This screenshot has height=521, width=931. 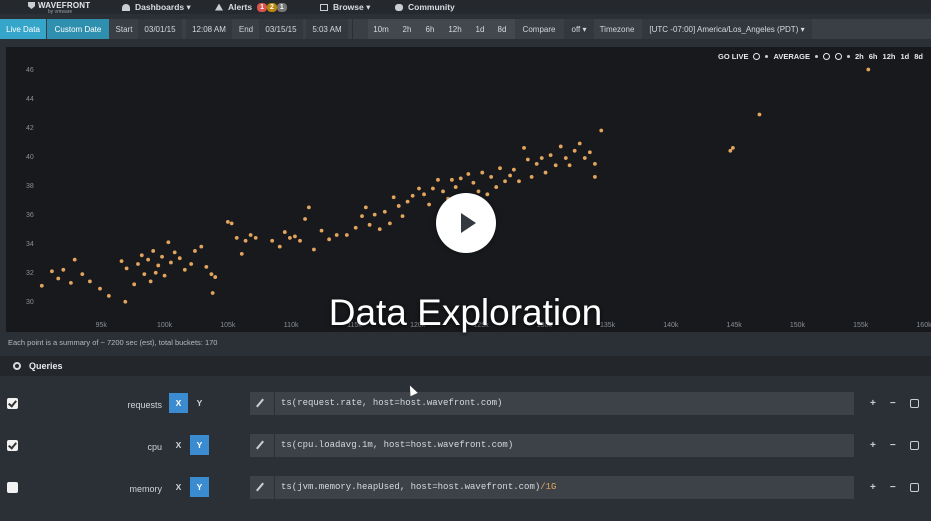 What do you see at coordinates (502, 29) in the screenshot?
I see `range-8d-button: 8d` at bounding box center [502, 29].